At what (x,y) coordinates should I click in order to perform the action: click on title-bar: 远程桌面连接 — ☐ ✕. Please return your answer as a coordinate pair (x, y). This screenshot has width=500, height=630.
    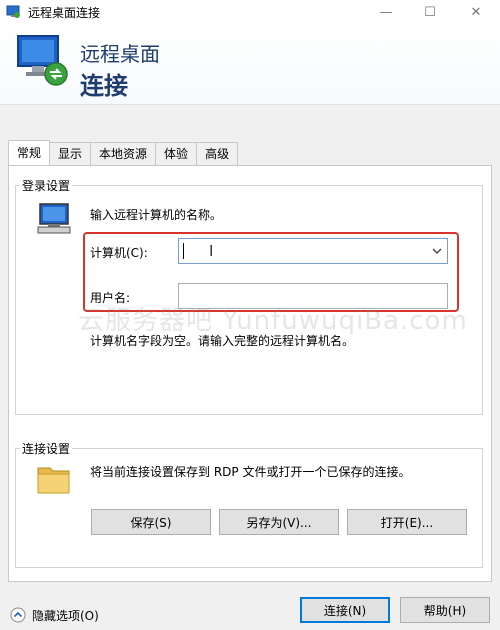
    Looking at the image, I should click on (250, 12).